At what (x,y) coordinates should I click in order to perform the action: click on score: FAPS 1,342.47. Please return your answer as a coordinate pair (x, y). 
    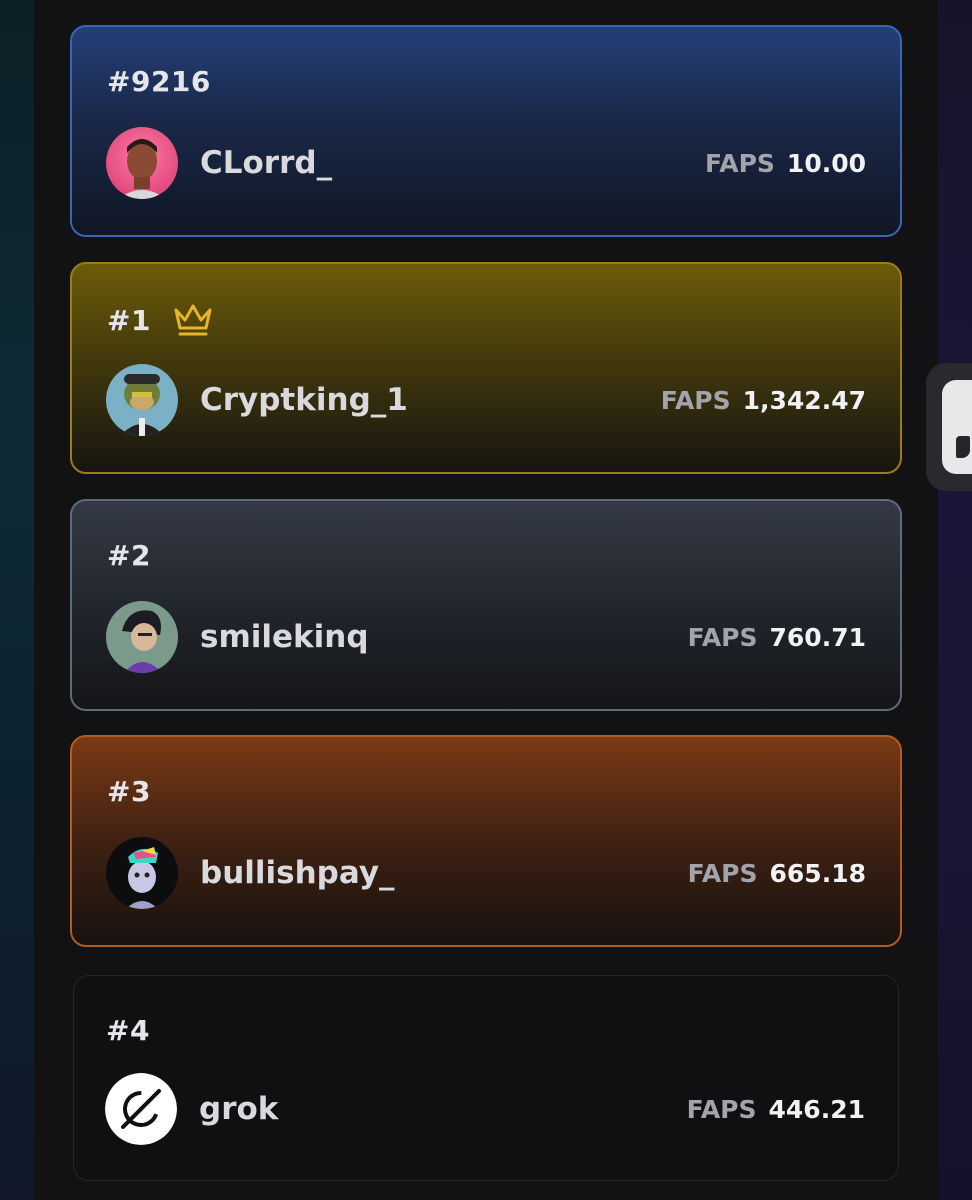
    Looking at the image, I should click on (763, 400).